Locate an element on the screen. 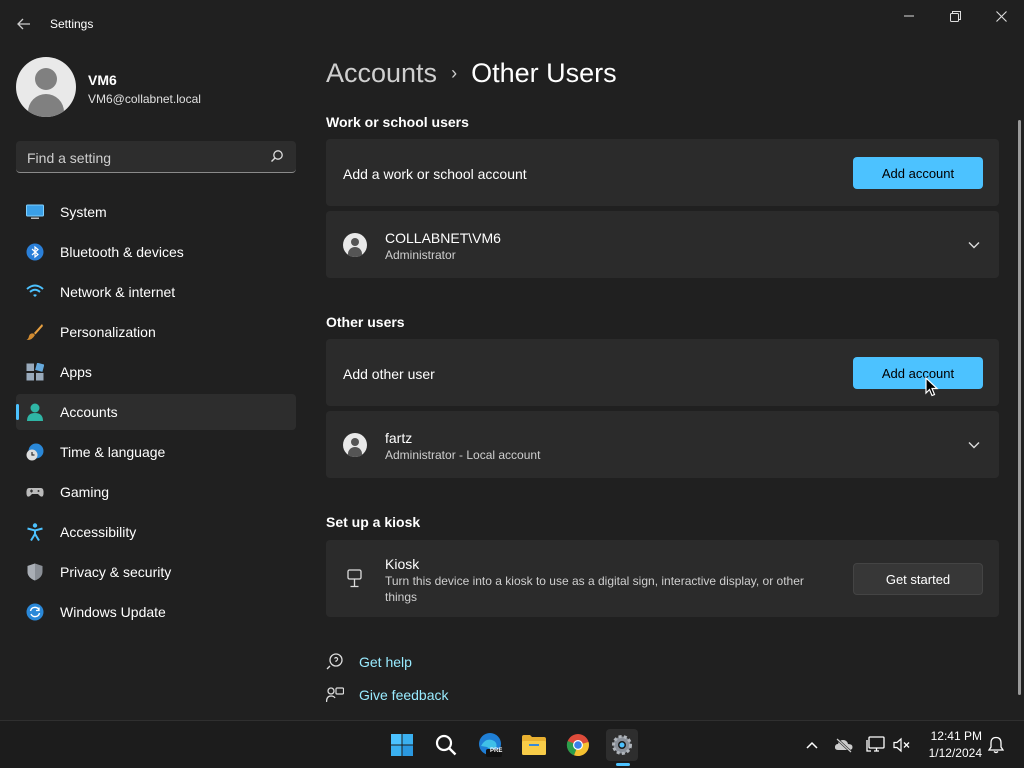 Image resolution: width=1024 pixels, height=768 pixels. close-icon is located at coordinates (1001, 16).